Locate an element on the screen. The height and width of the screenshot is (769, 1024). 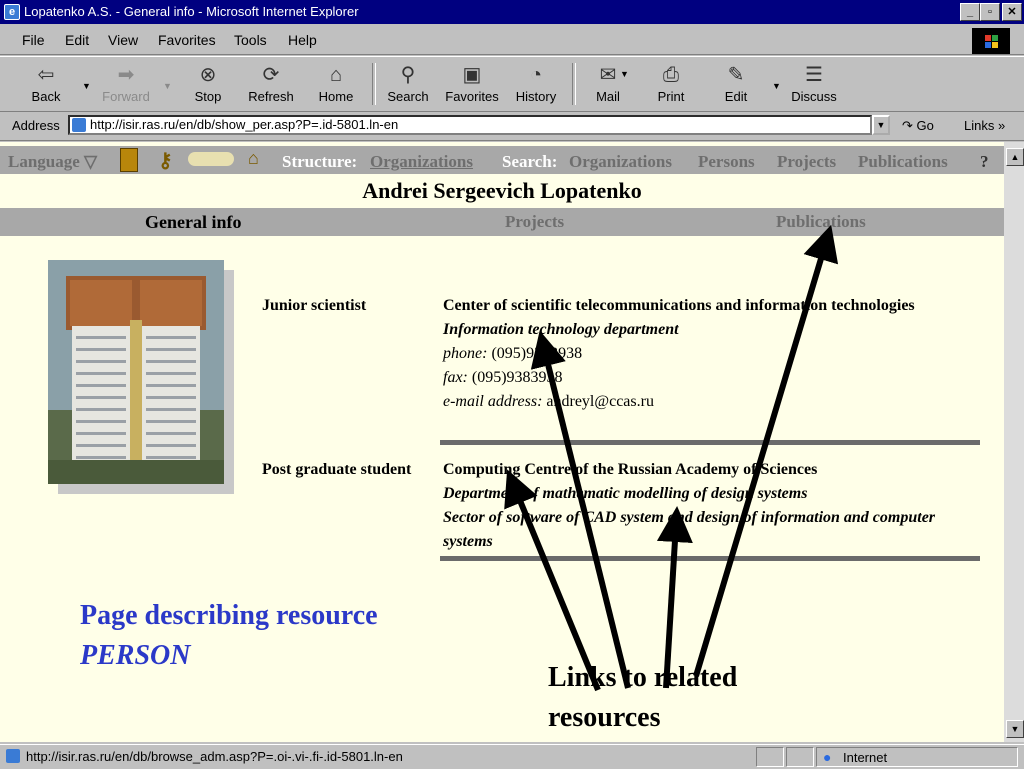
scroll-down-button: ▼ is located at coordinates (1015, 729).